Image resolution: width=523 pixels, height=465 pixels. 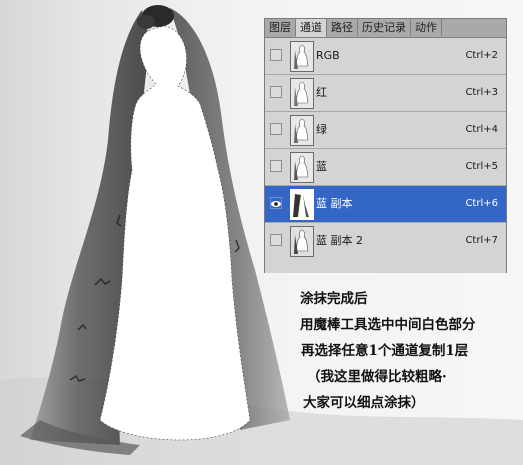 I want to click on channel-row-blue-copy: 蓝 副本 Ctrl+6, so click(x=385, y=204).